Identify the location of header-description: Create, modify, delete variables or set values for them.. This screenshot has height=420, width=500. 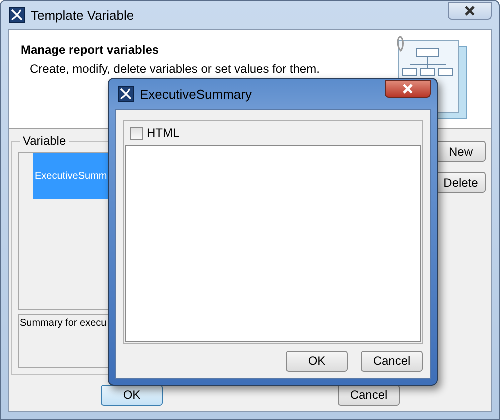
(174, 69).